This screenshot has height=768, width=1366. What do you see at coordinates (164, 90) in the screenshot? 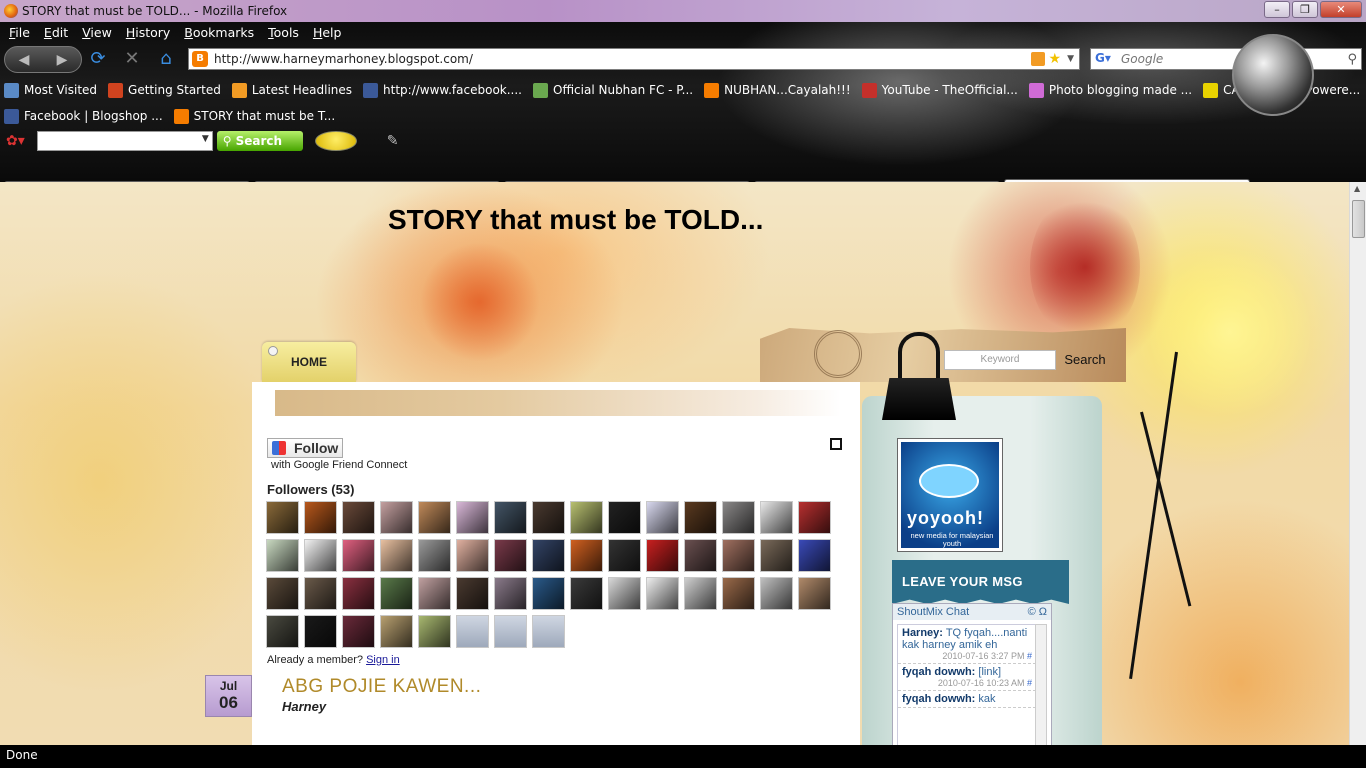
I see `bookmark-item: Getting Started` at bounding box center [164, 90].